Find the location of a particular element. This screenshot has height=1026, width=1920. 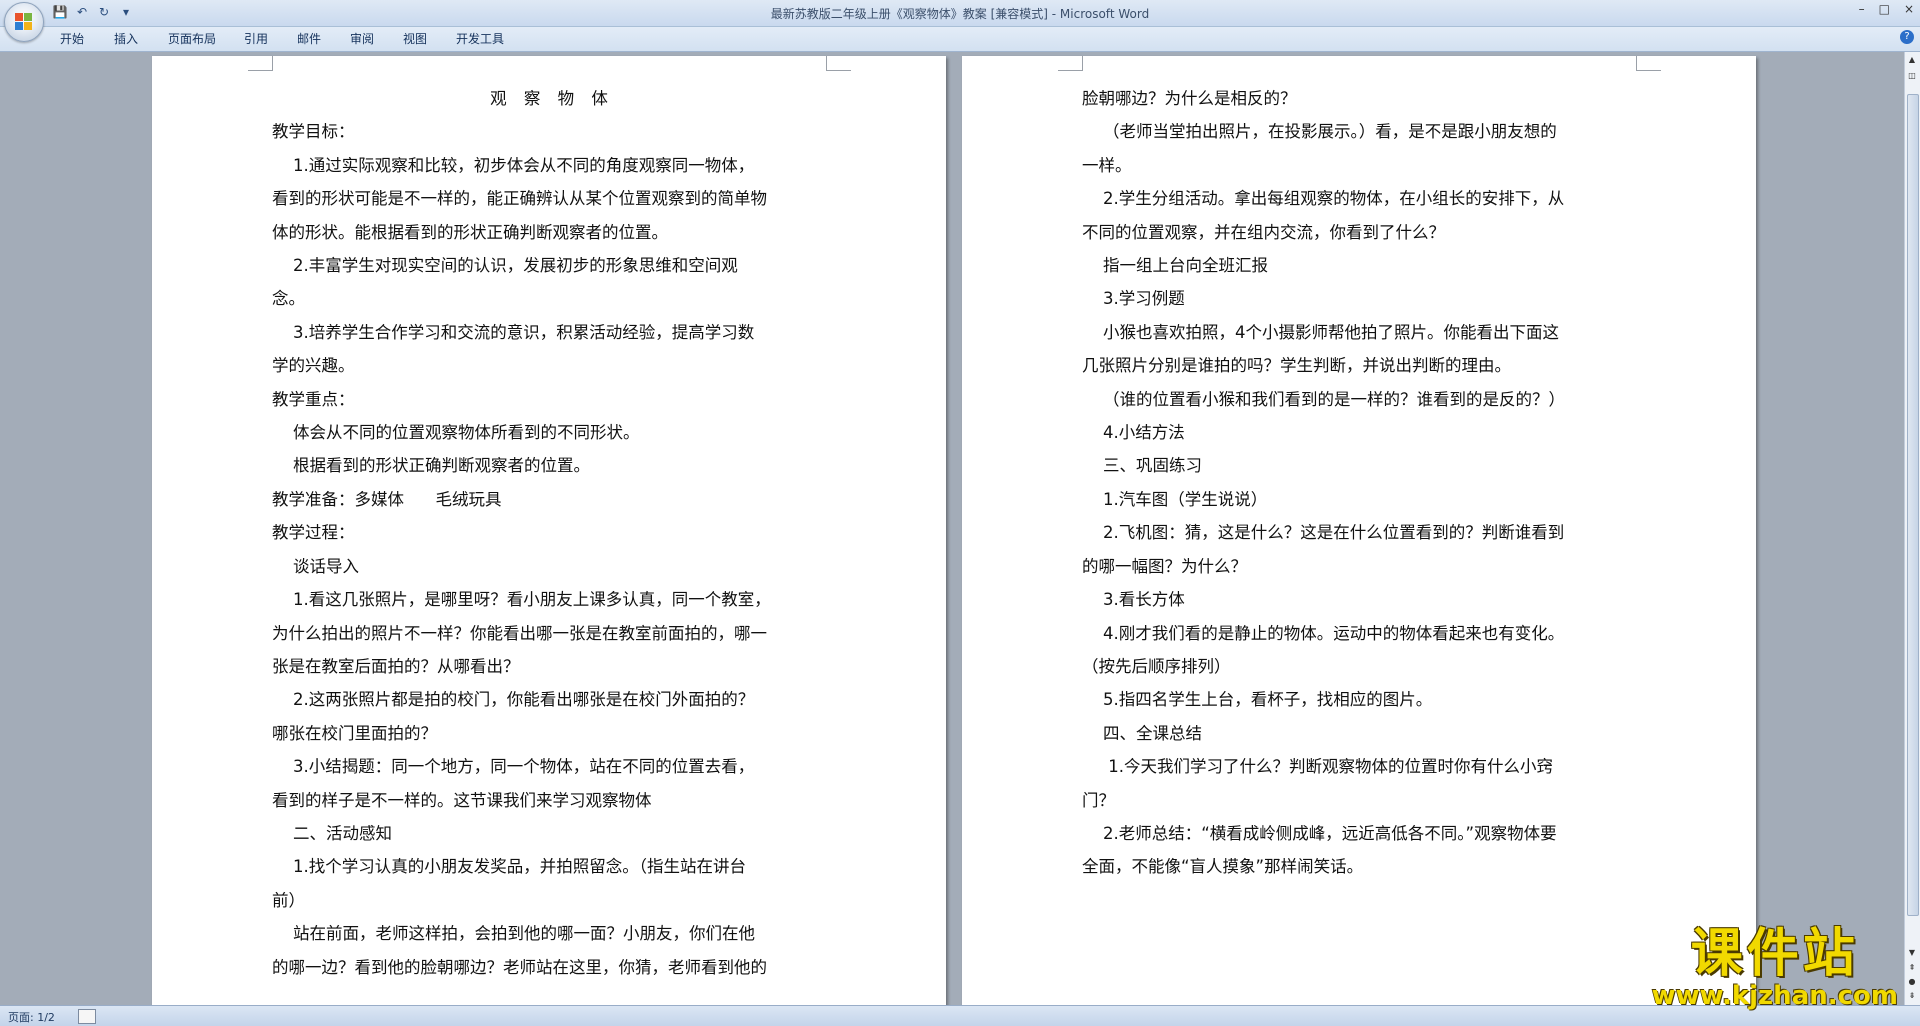

paragraph-line: 的哪一边？看到他的脸朝哪边？老师站在这里，你猜，老师看到他的 is located at coordinates (552, 967).